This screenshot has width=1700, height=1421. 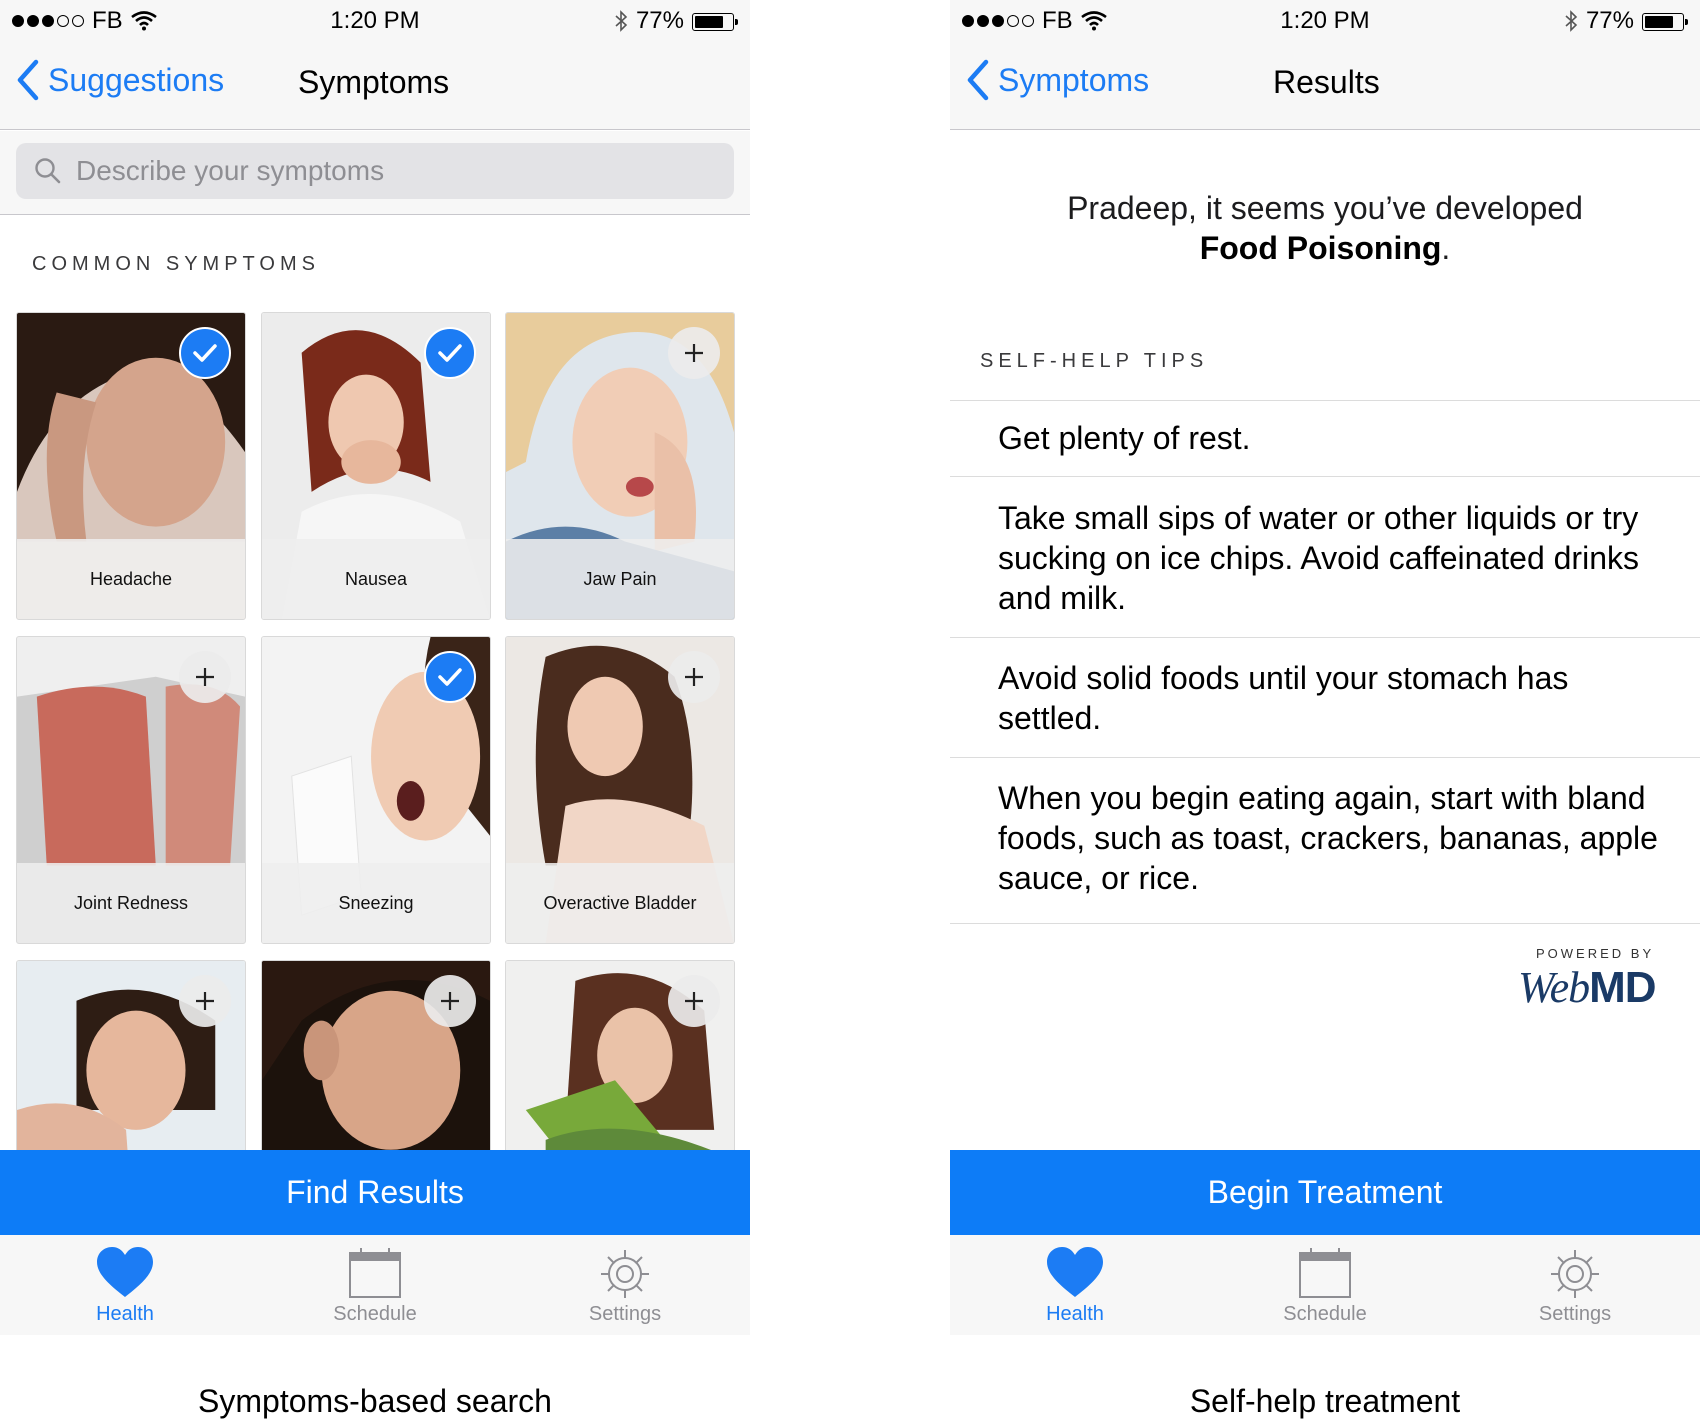 I want to click on symptom-label: Joint Redness, so click(x=131, y=903).